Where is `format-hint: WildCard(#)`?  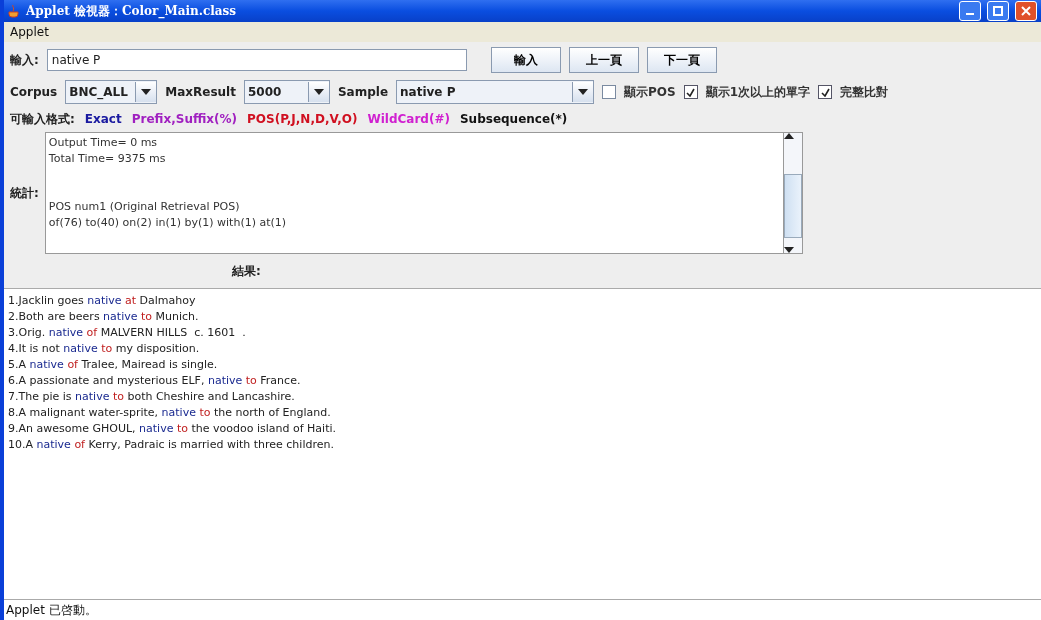
format-hint: WildCard(#) is located at coordinates (408, 119).